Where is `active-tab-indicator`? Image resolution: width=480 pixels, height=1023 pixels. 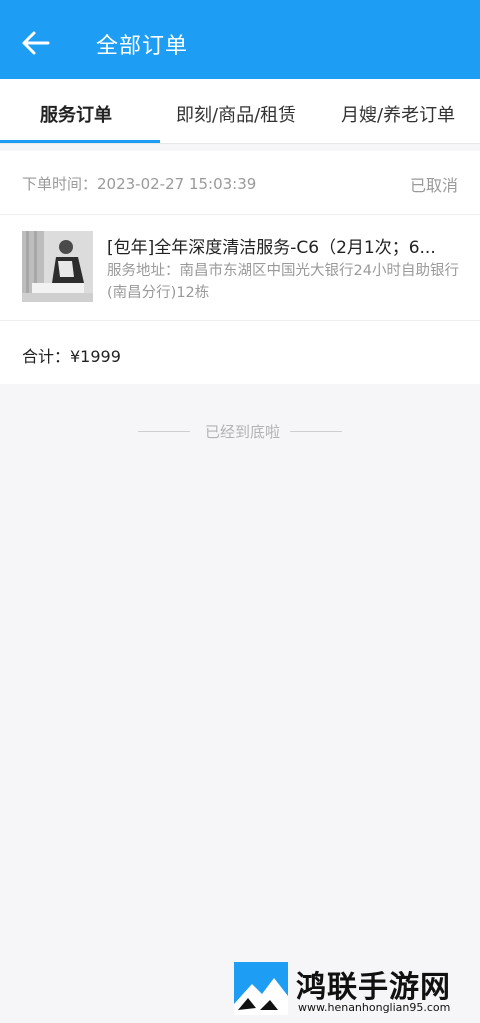
active-tab-indicator is located at coordinates (80, 141).